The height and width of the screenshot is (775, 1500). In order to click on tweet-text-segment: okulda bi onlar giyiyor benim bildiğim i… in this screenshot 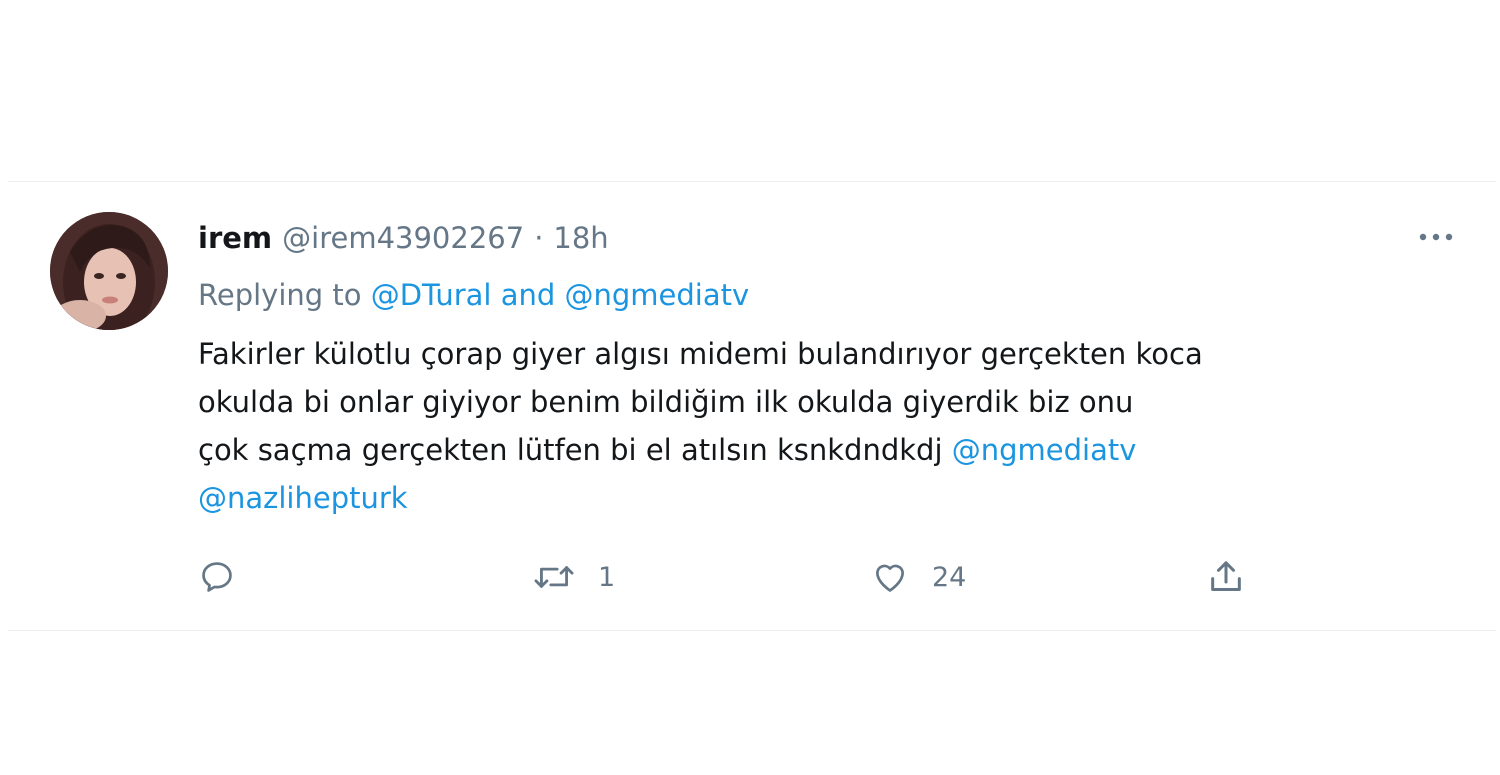, I will do `click(666, 402)`.